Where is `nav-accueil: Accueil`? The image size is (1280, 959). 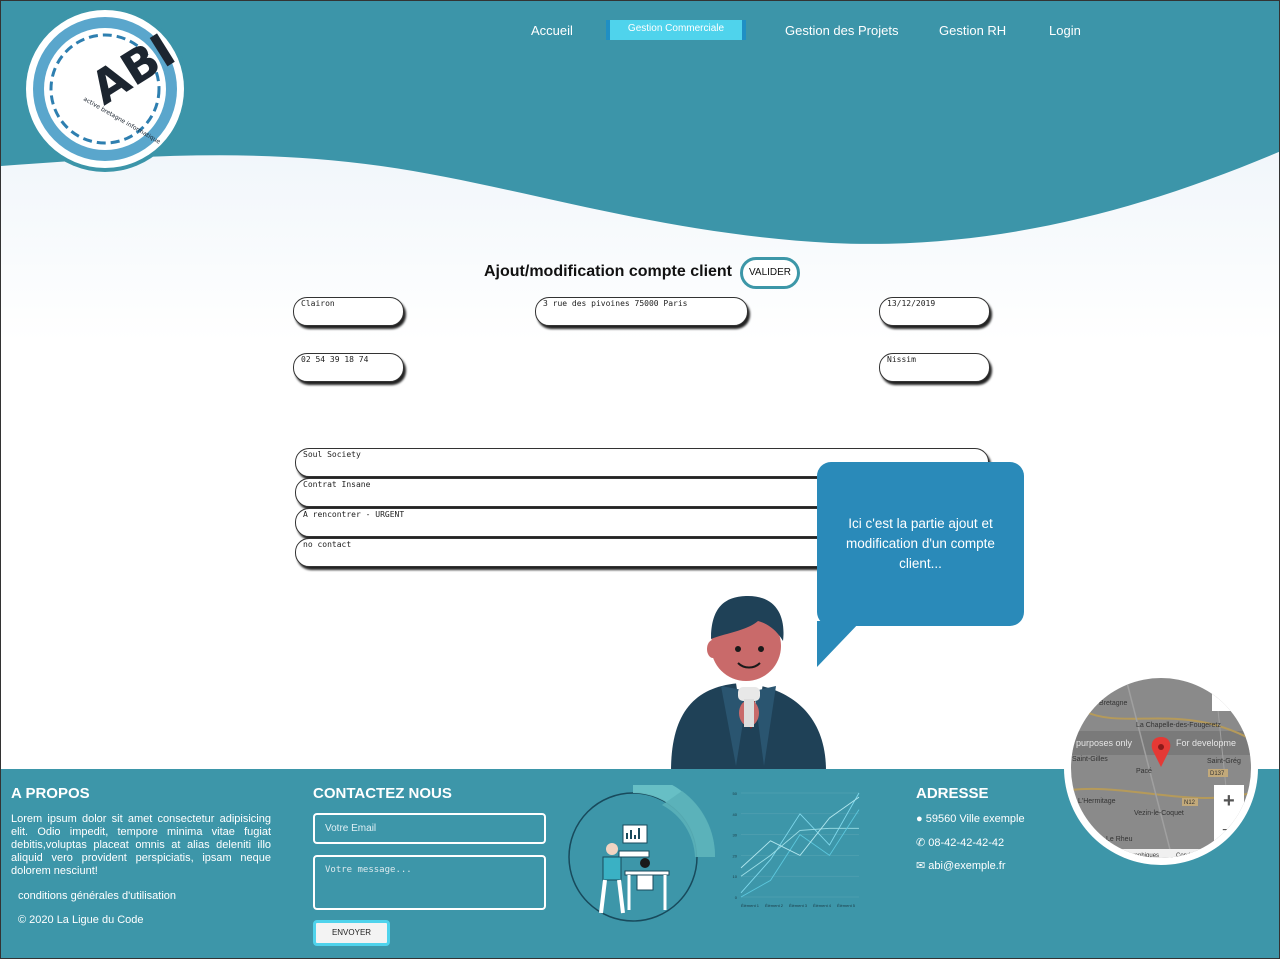 nav-accueil: Accueil is located at coordinates (552, 30).